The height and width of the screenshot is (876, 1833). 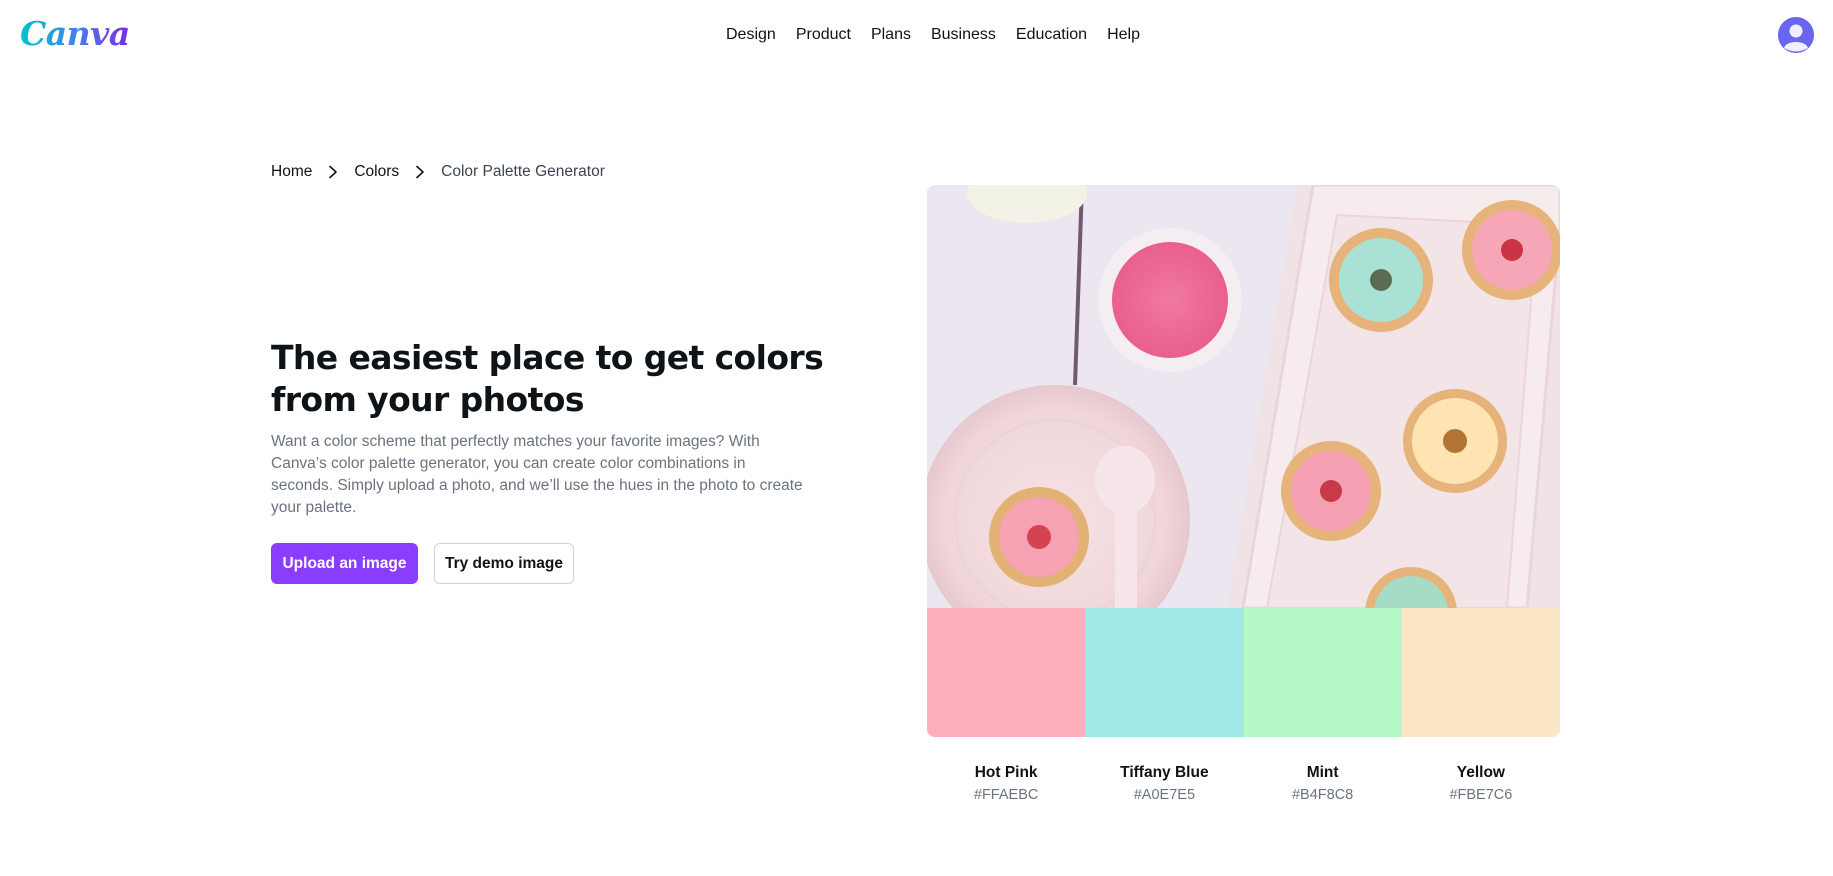 I want to click on nav-item-product: Product, so click(x=823, y=35).